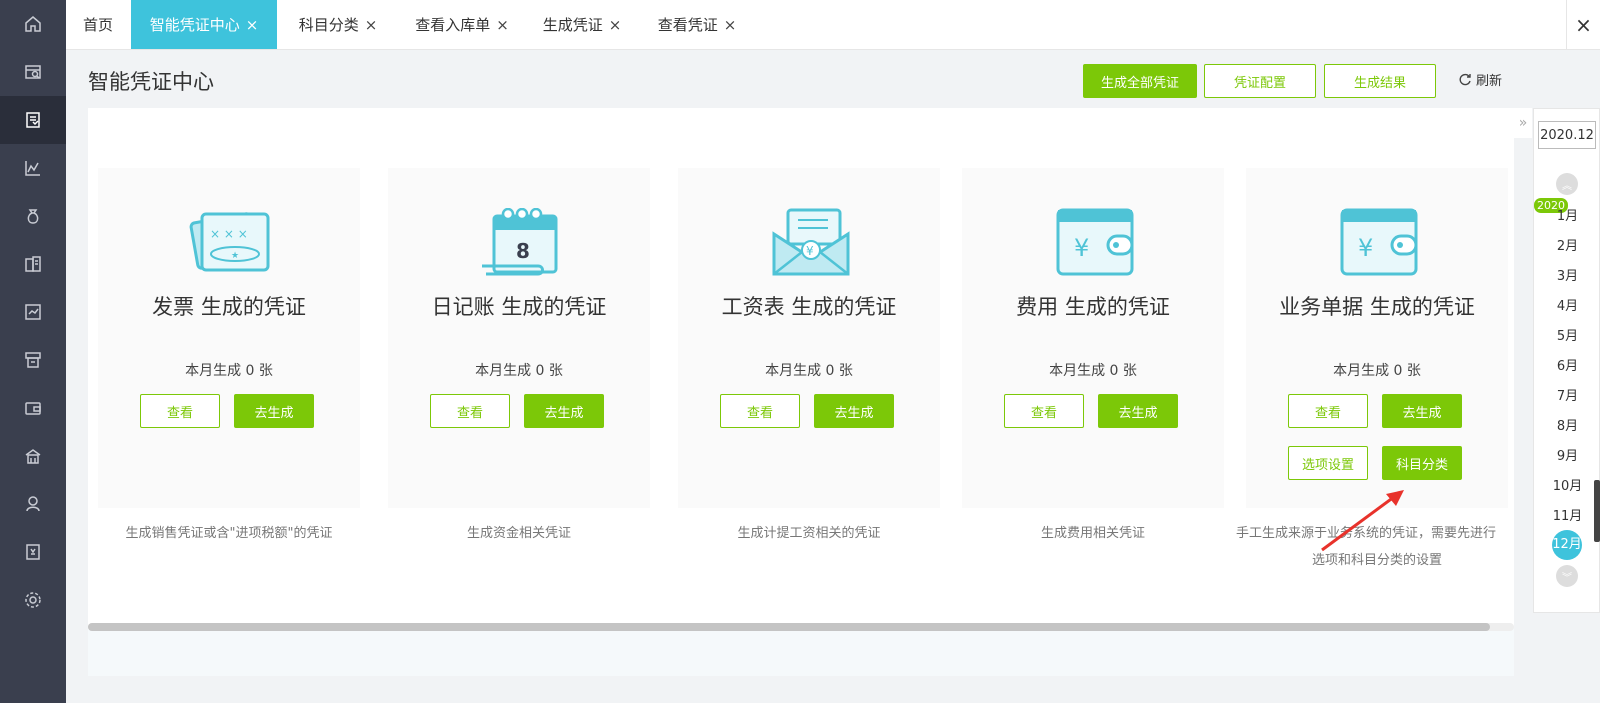  What do you see at coordinates (572, 25) in the screenshot?
I see `tab-label: 生成凭证` at bounding box center [572, 25].